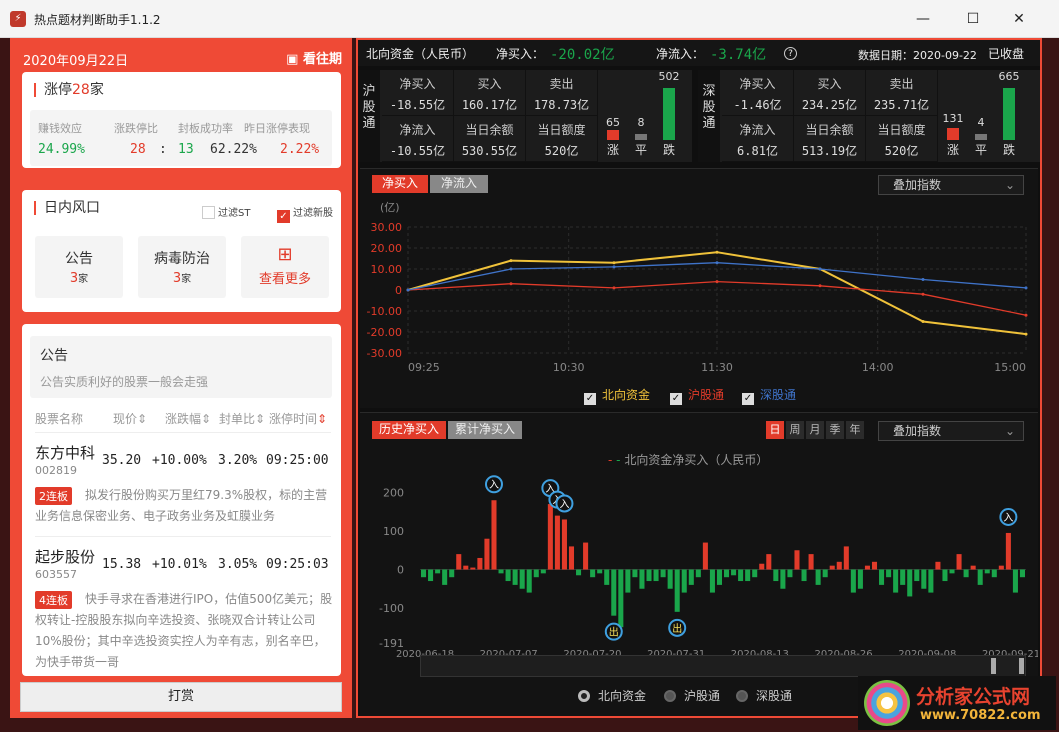 Image resolution: width=1059 pixels, height=732 pixels. I want to click on cell-label: 净买入, so click(757, 84).